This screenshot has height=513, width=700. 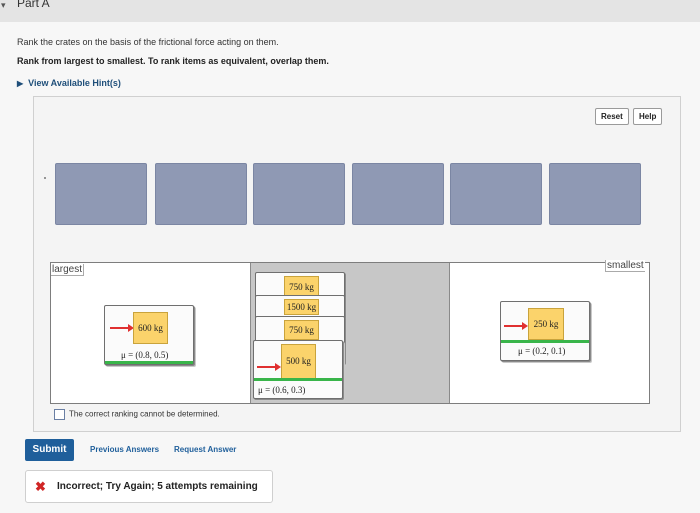 I want to click on crate-mass: 750 kg, so click(x=301, y=330).